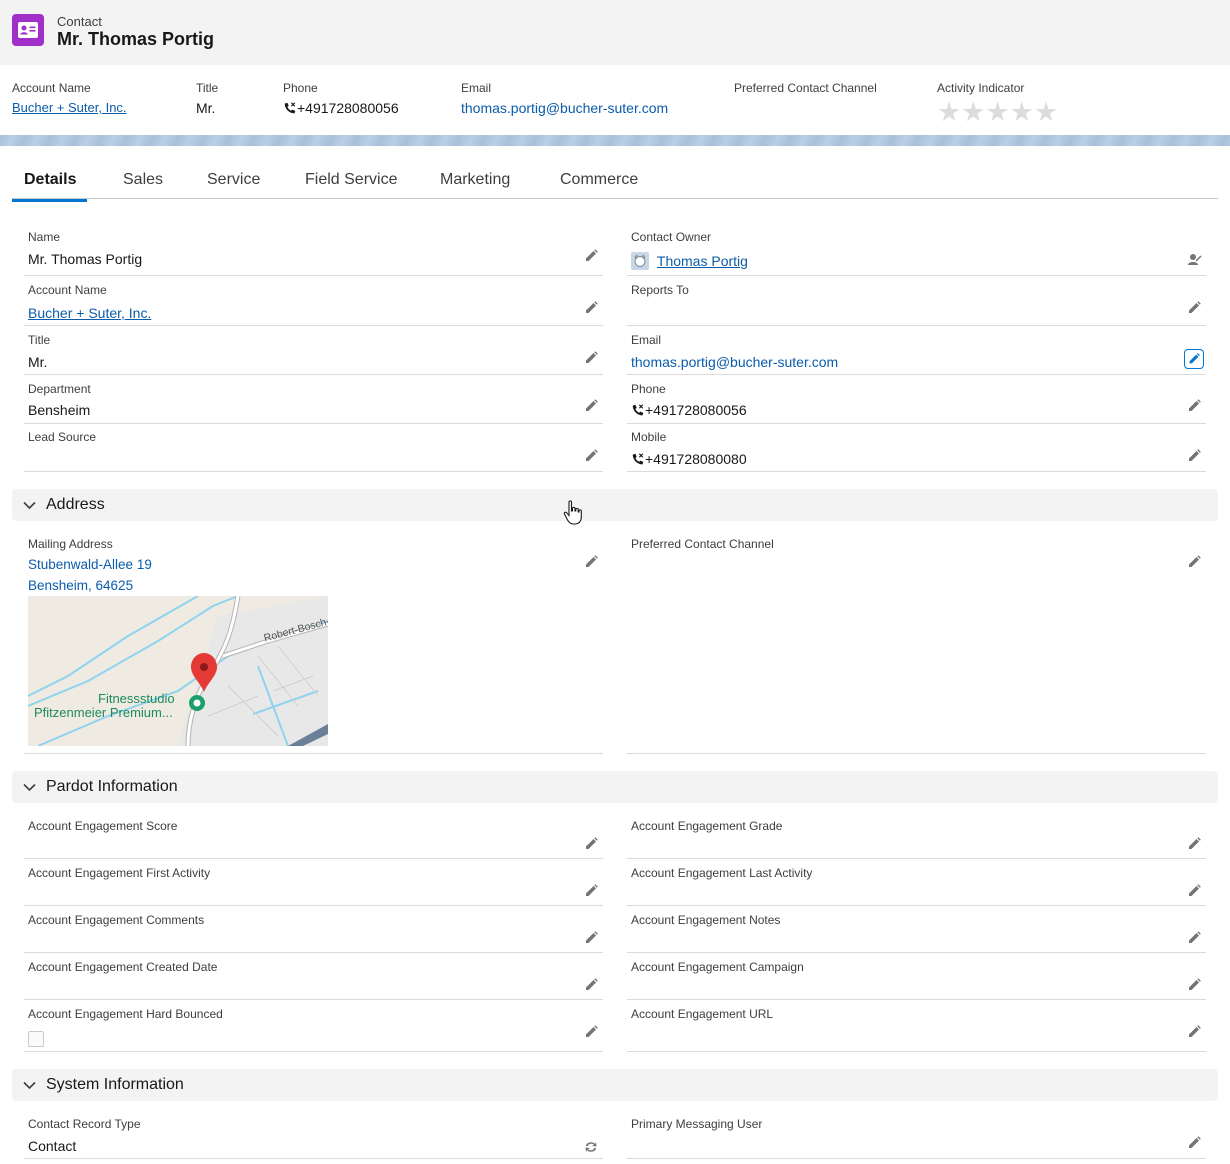  What do you see at coordinates (916, 837) in the screenshot?
I see `field-engagement-grade: Account Engagement Grade` at bounding box center [916, 837].